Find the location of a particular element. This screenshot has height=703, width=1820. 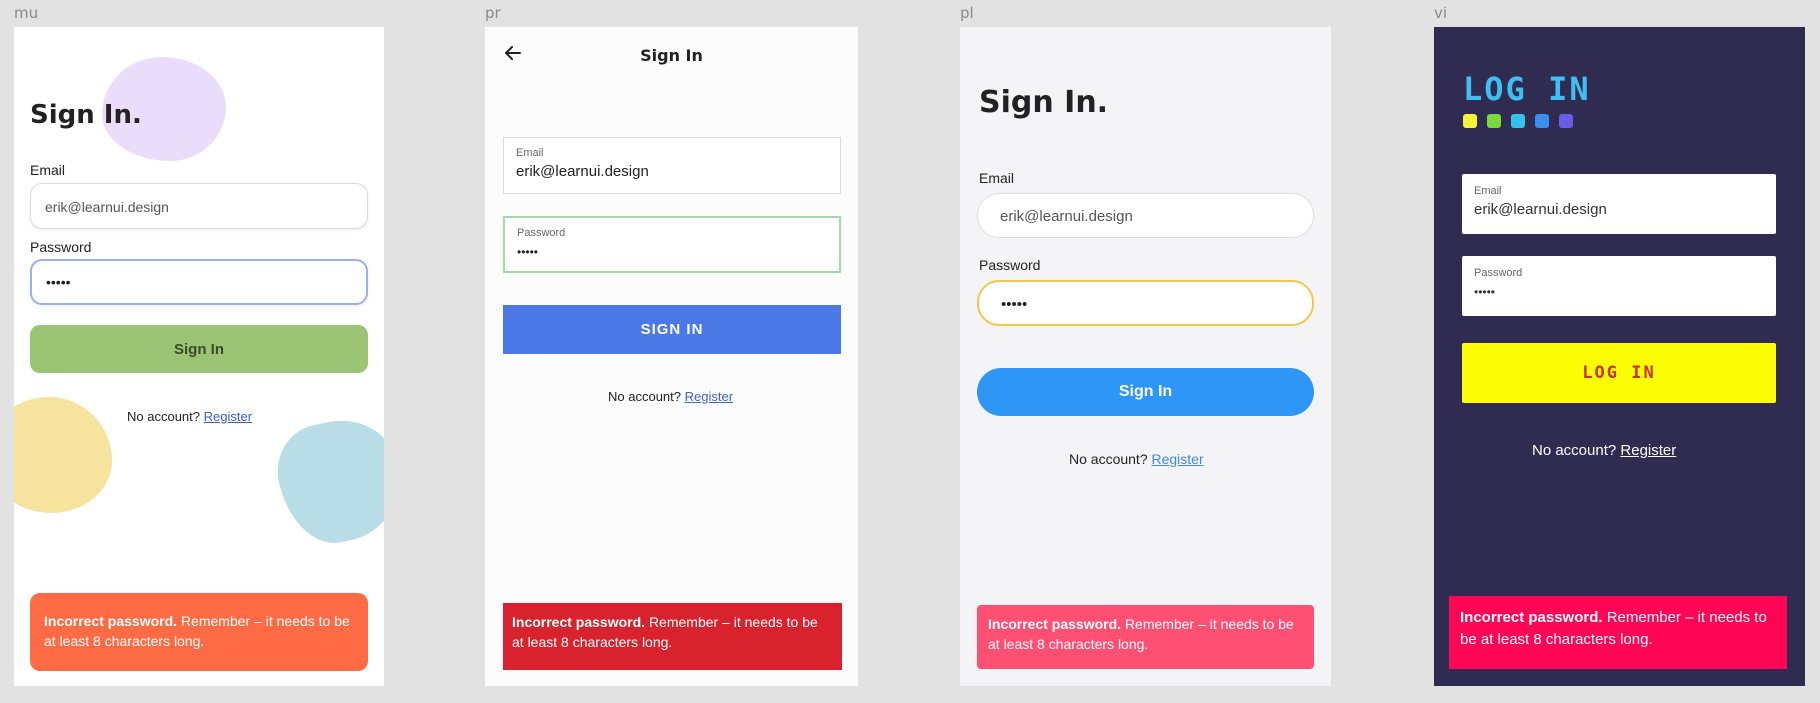

frame-label-mu: mu is located at coordinates (26, 13).